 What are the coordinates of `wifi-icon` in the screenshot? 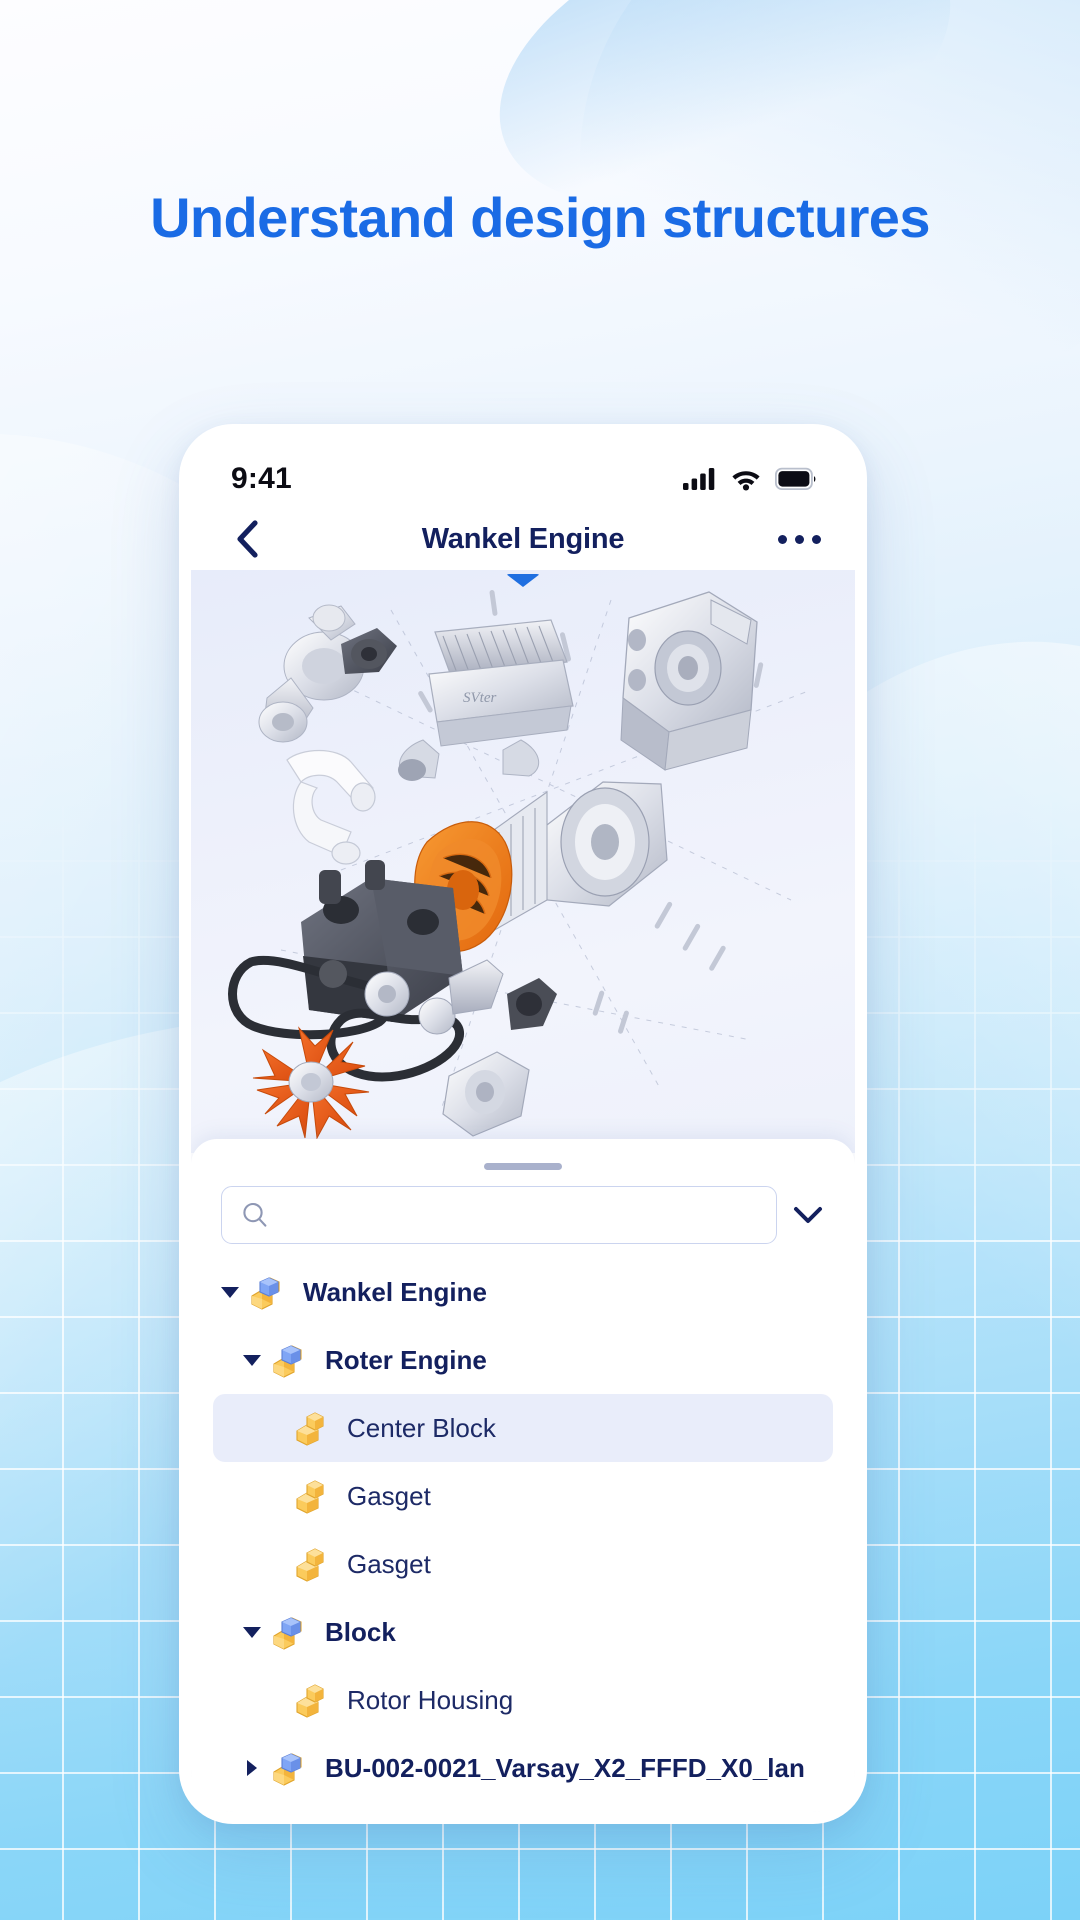 It's located at (746, 481).